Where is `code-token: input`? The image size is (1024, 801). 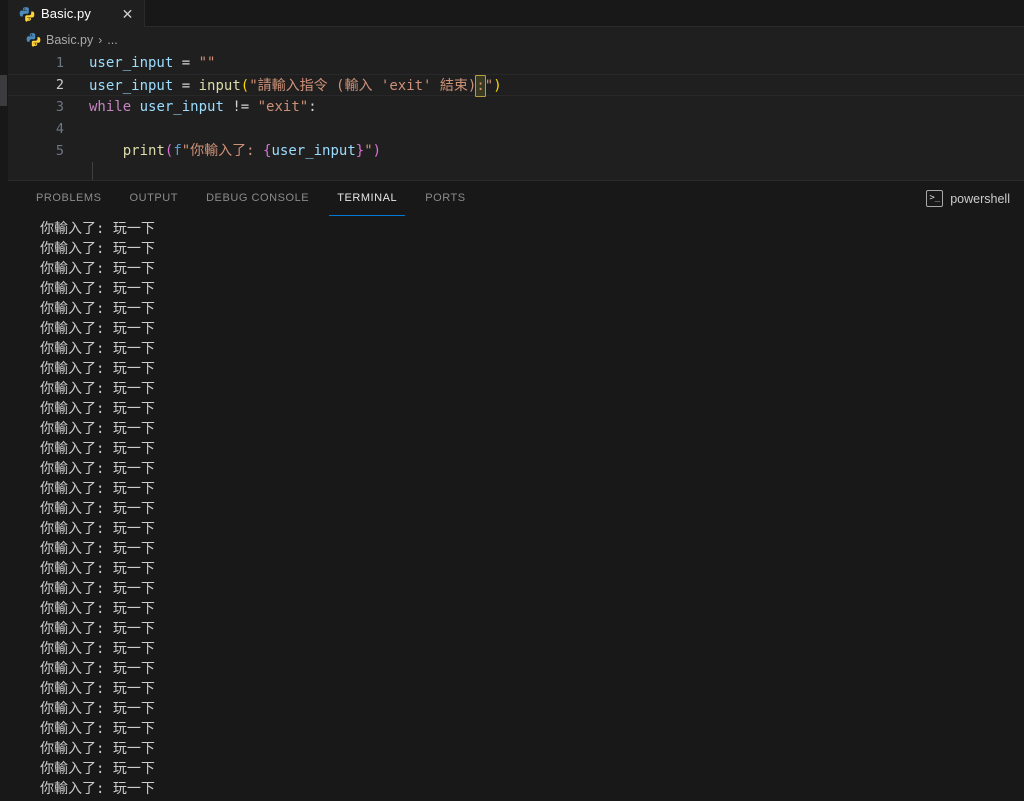
code-token: input is located at coordinates (219, 86).